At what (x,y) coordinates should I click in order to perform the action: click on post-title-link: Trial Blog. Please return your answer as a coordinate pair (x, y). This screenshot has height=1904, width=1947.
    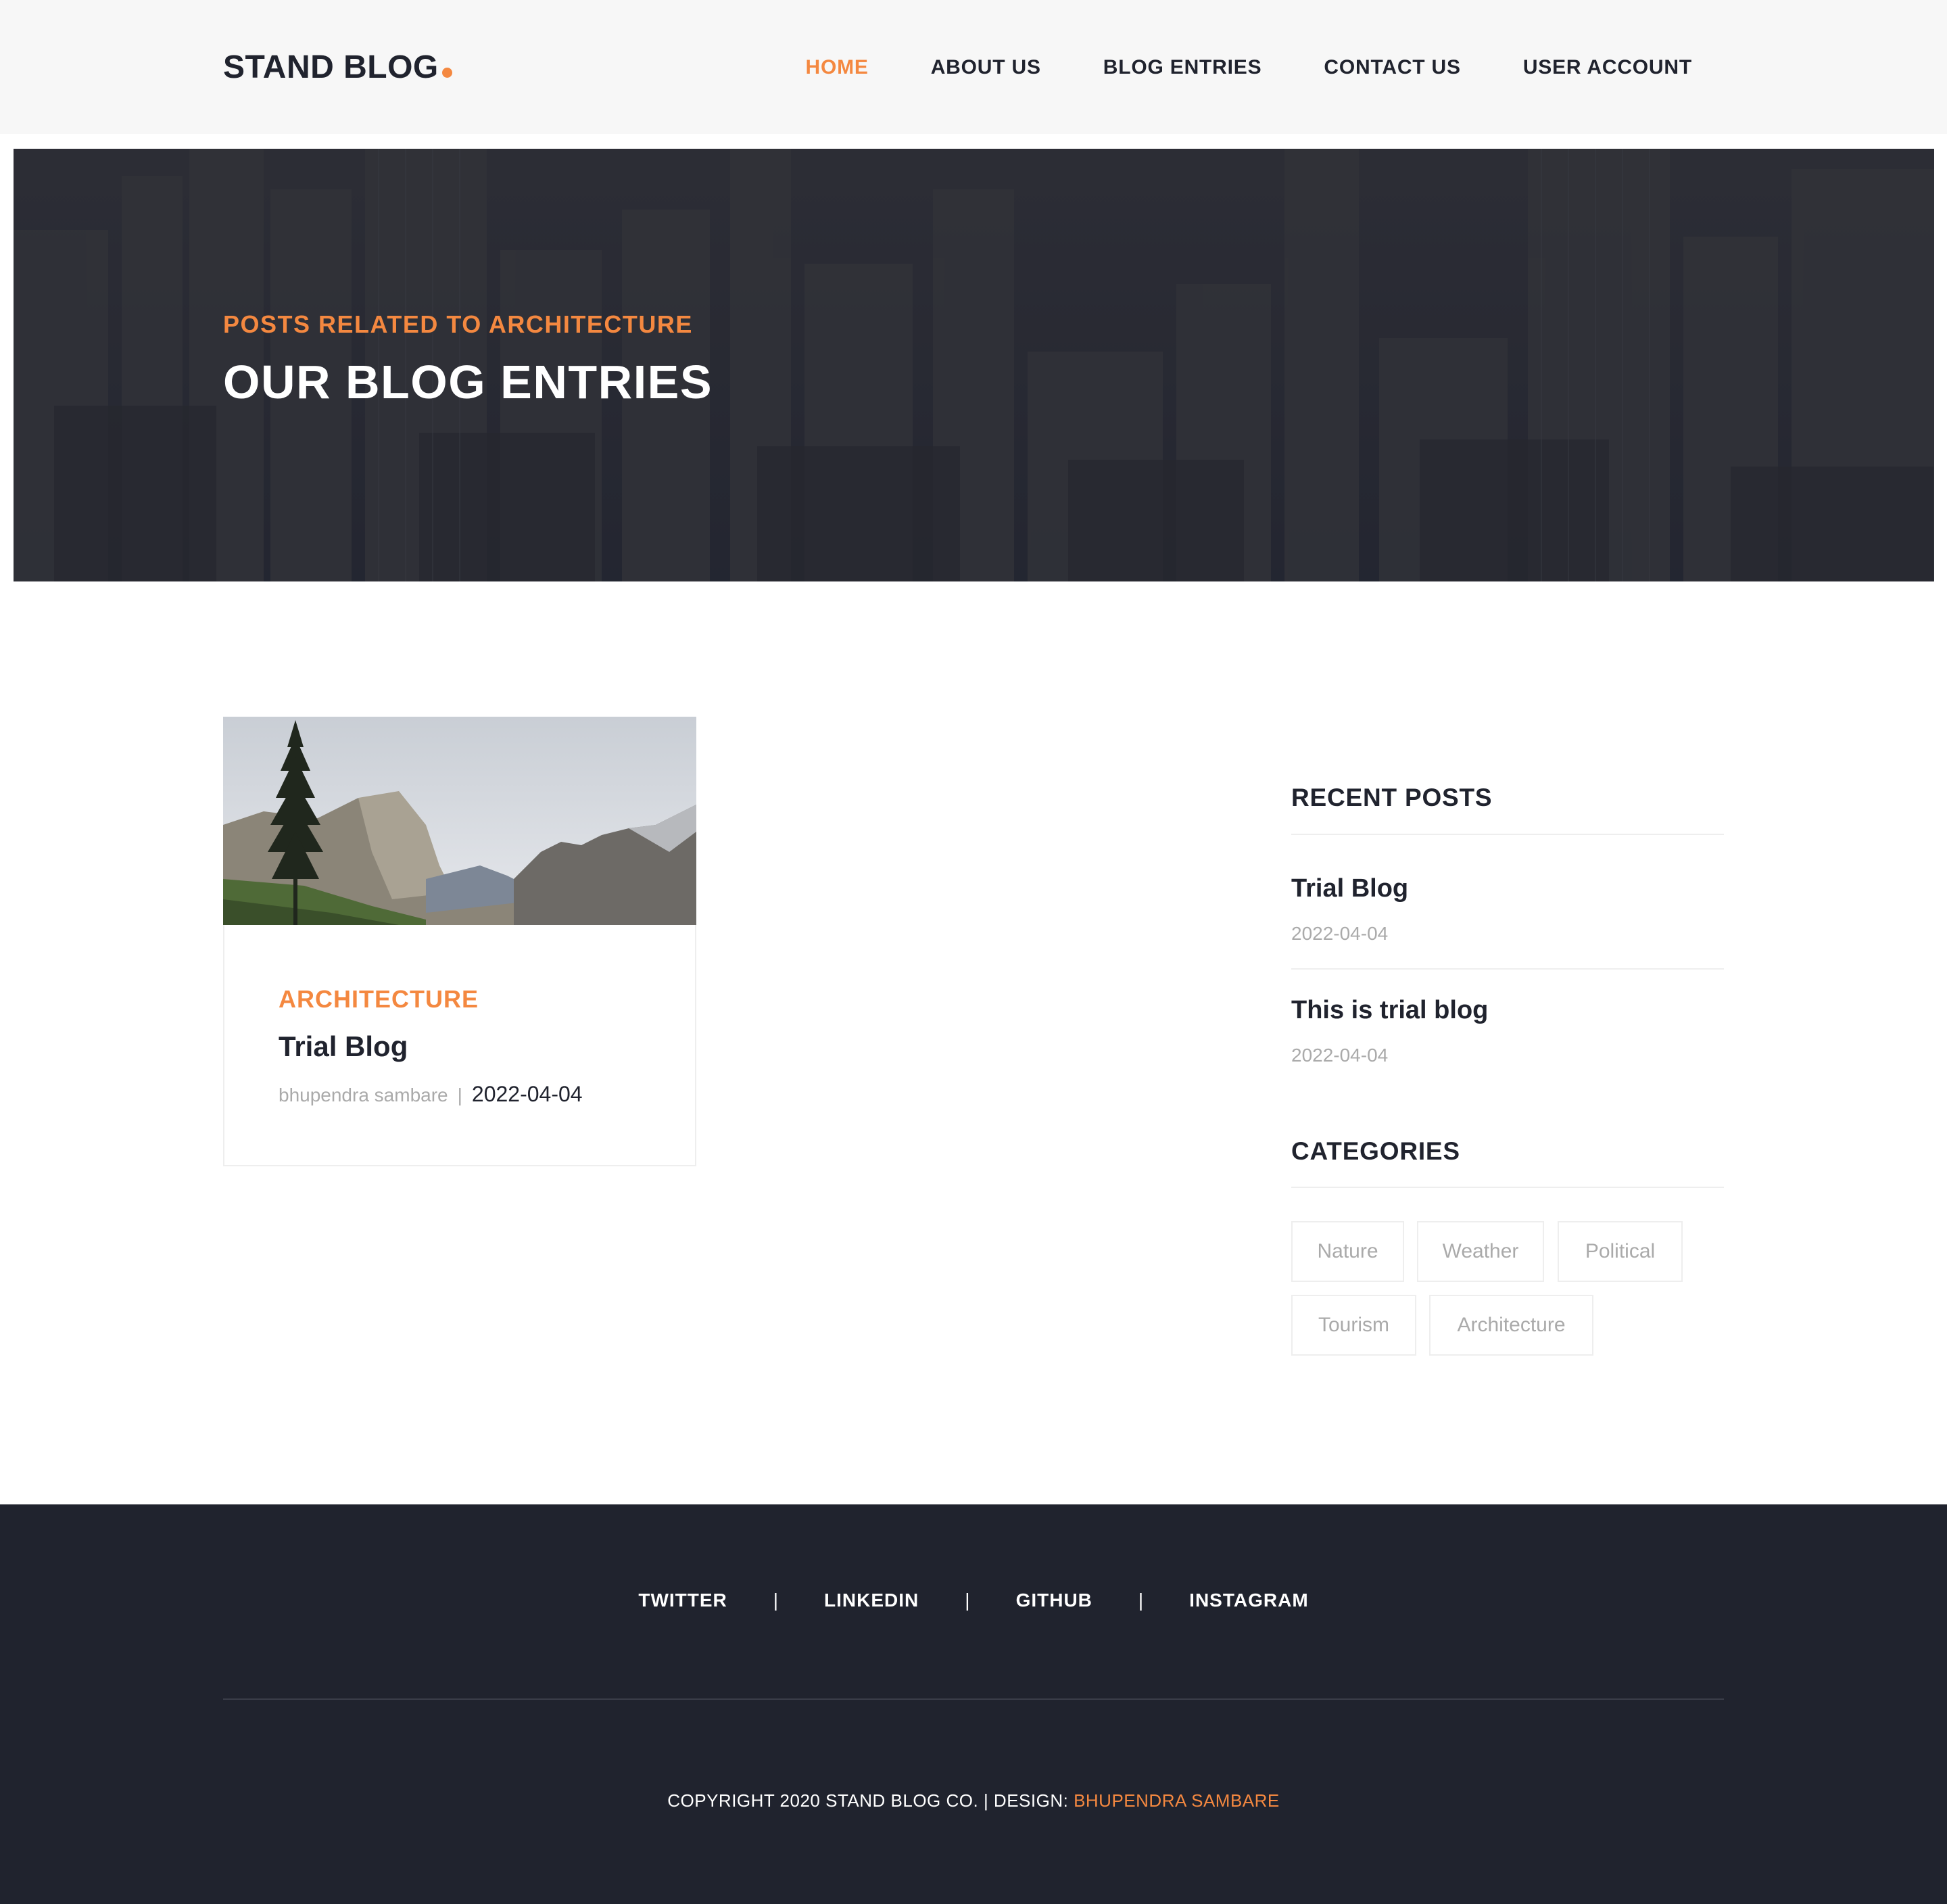
    Looking at the image, I should click on (343, 1047).